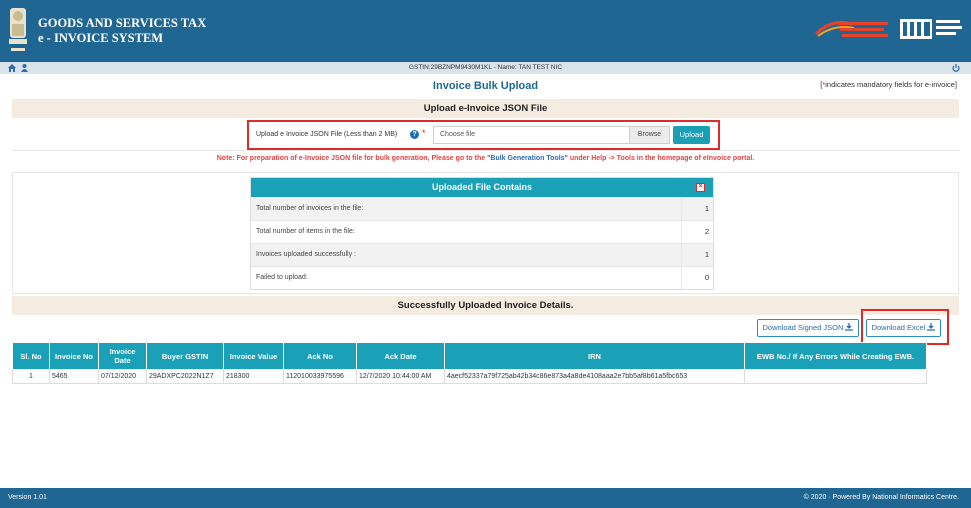 The image size is (971, 508). Describe the element at coordinates (803, 327) in the screenshot. I see `download-signed-json-label: Download Signed JSON` at that location.